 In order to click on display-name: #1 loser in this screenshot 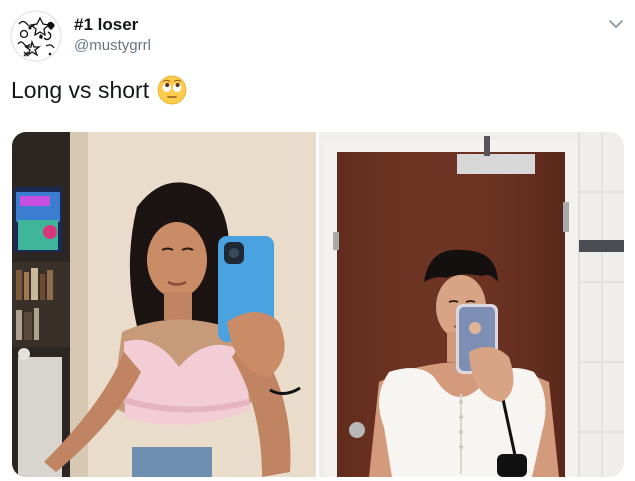, I will do `click(106, 25)`.